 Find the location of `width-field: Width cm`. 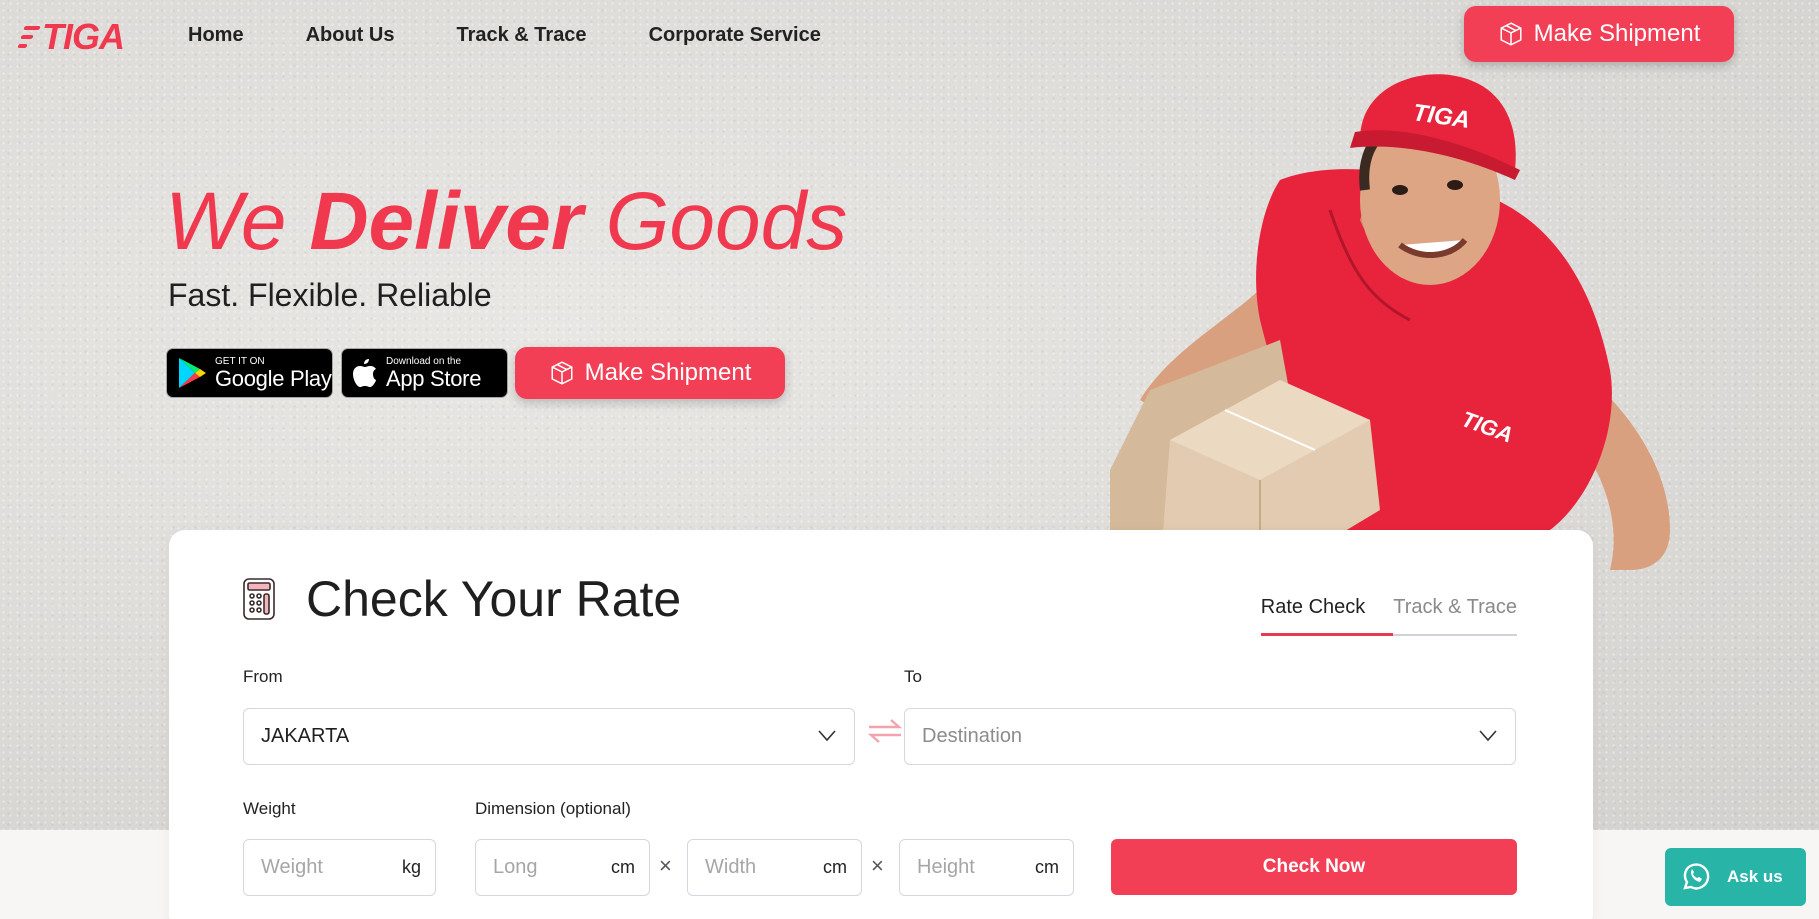

width-field: Width cm is located at coordinates (774, 867).